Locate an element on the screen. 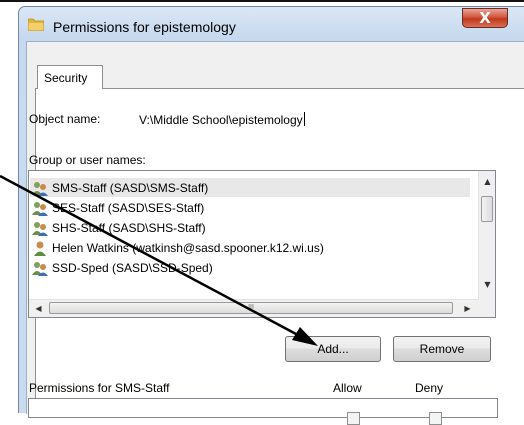  horizontal-scrollbar: ◀ III ▶ is located at coordinates (254, 308).